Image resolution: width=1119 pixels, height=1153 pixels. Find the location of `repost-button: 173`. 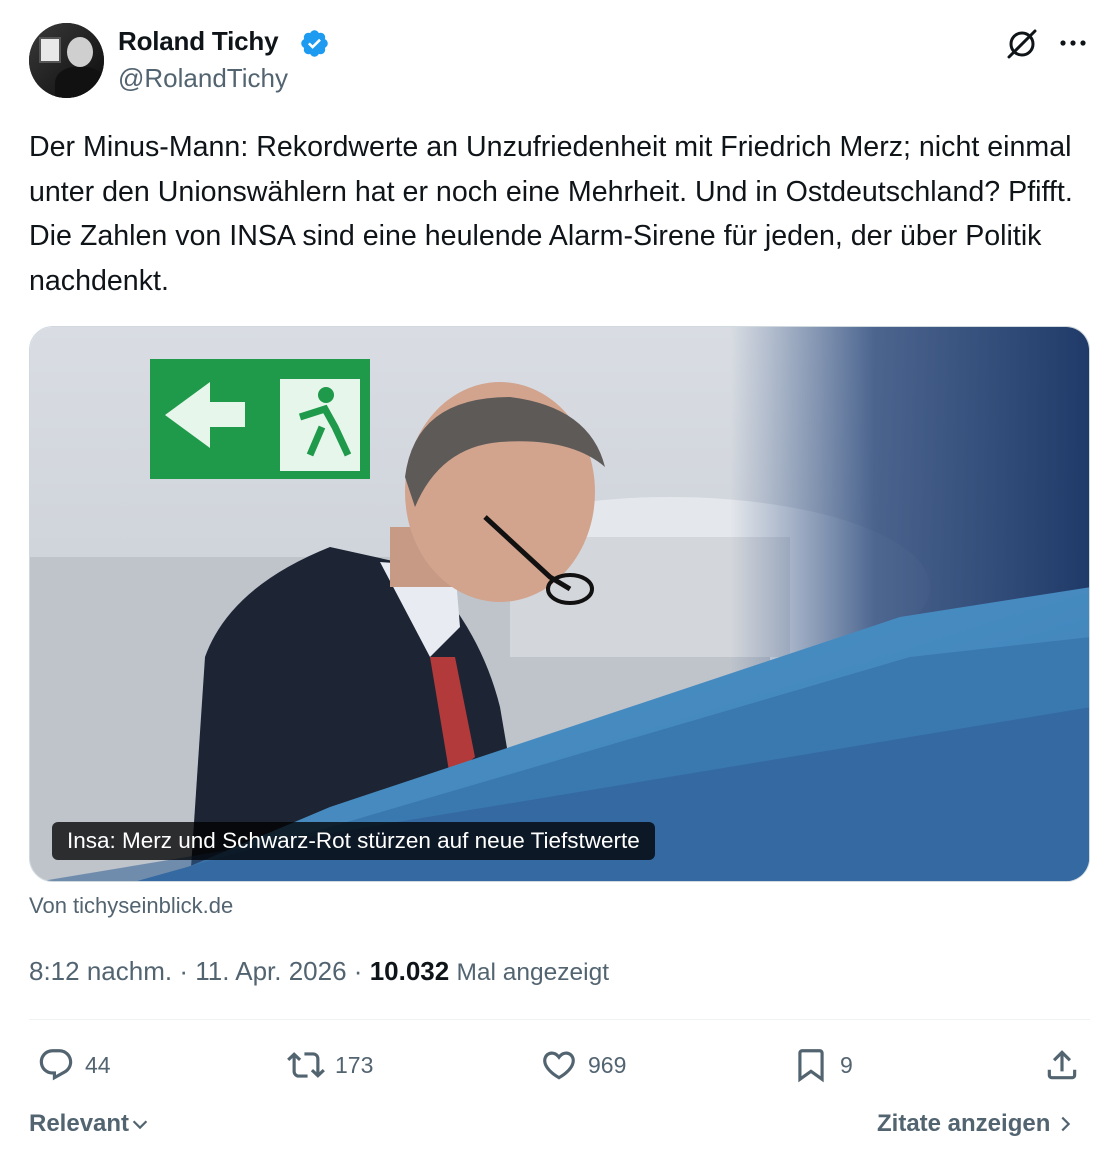

repost-button: 173 is located at coordinates (330, 1065).